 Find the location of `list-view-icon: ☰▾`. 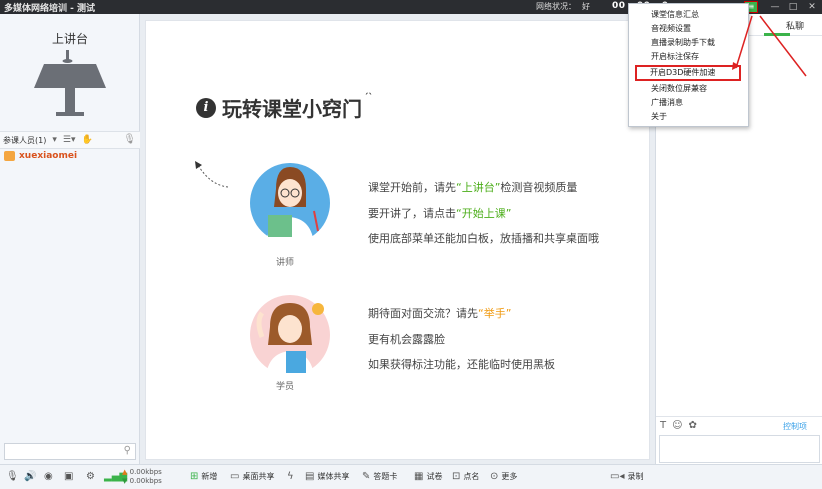

list-view-icon: ☰▾ is located at coordinates (69, 140).